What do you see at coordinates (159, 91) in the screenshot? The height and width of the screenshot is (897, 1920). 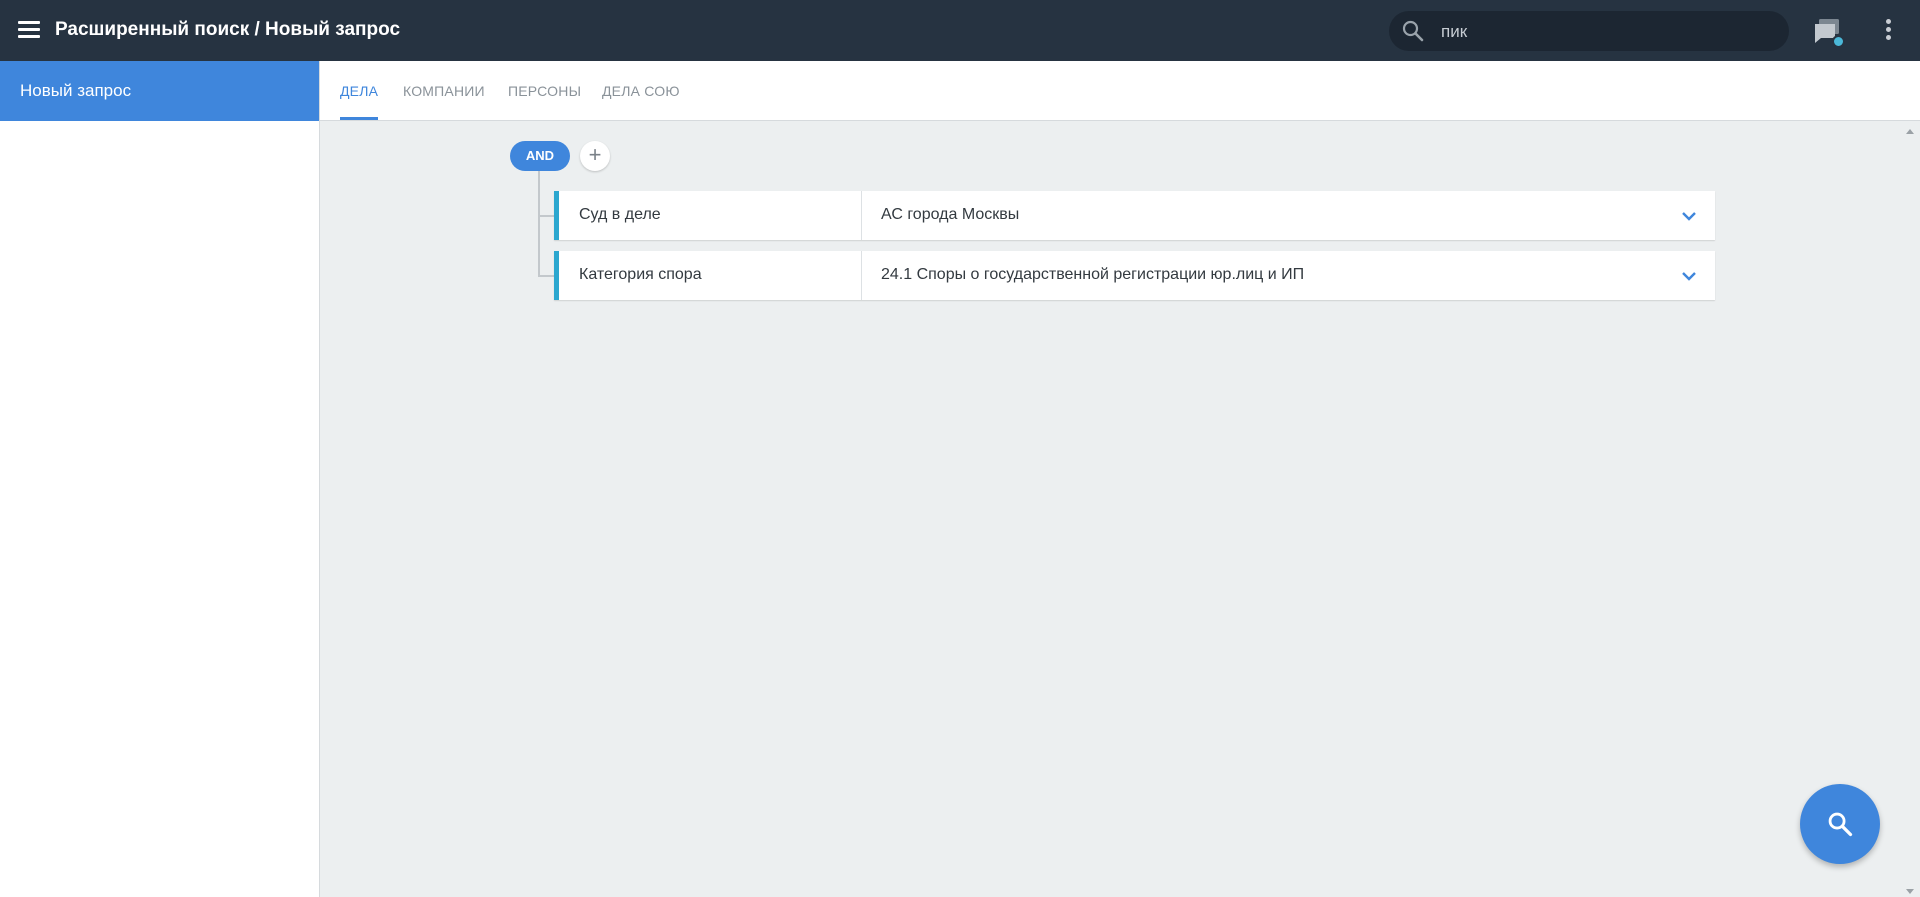 I see `sidebar-item-new-query: Новый запрос` at bounding box center [159, 91].